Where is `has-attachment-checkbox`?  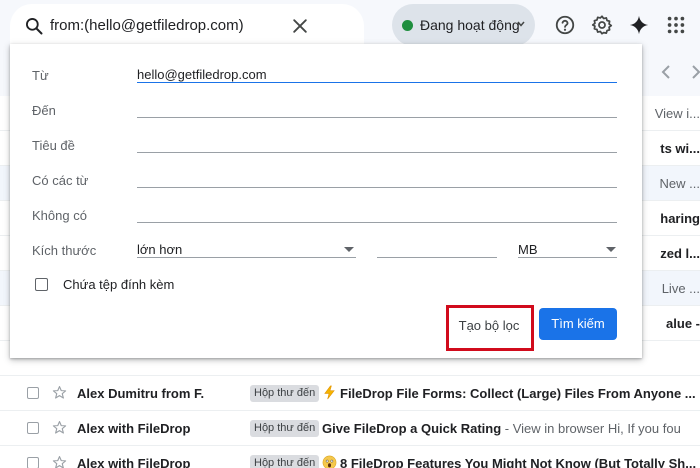 has-attachment-checkbox is located at coordinates (41, 284).